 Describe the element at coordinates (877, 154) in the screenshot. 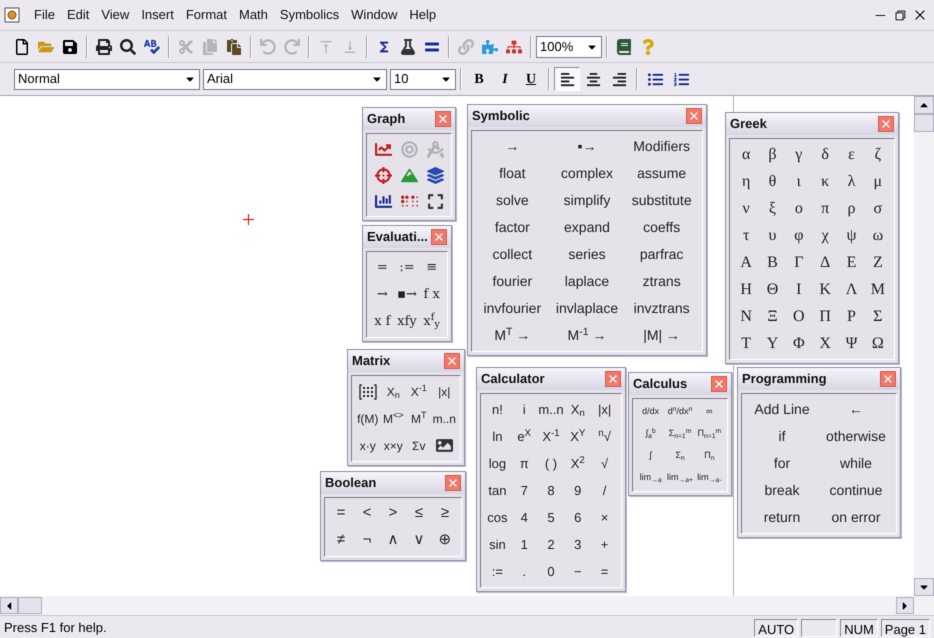

I see `palette-button: ζ` at that location.